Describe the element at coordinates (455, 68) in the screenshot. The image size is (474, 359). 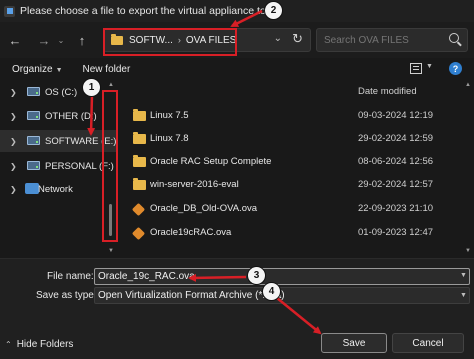
I see `help-icon: ?` at that location.